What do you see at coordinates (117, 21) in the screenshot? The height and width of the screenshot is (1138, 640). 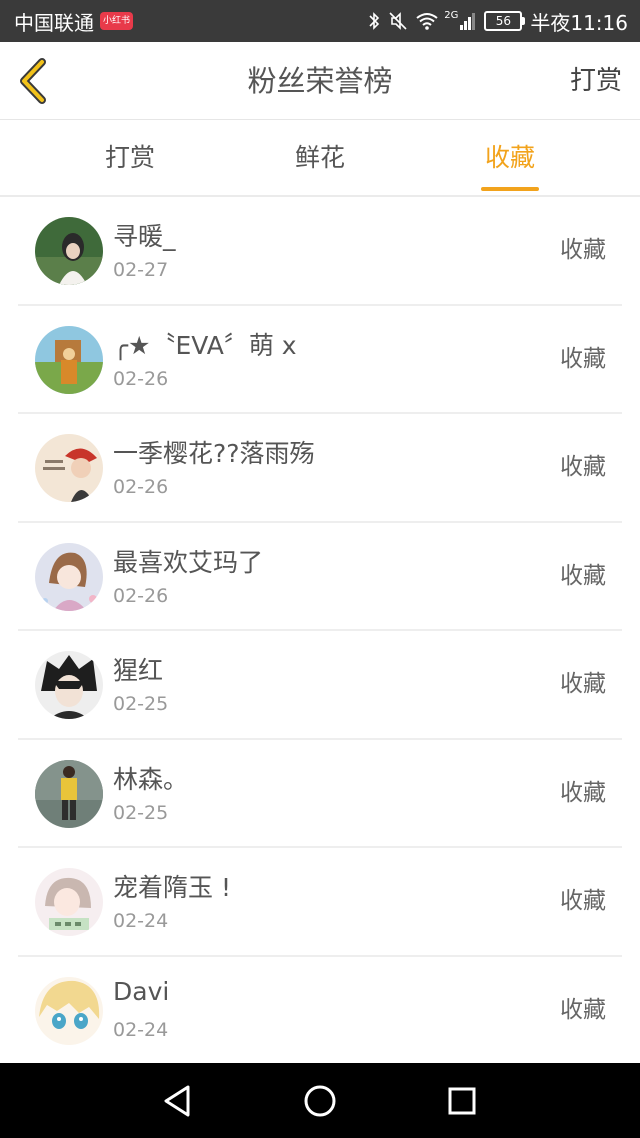 I see `carrier-app-badge: 小红书` at bounding box center [117, 21].